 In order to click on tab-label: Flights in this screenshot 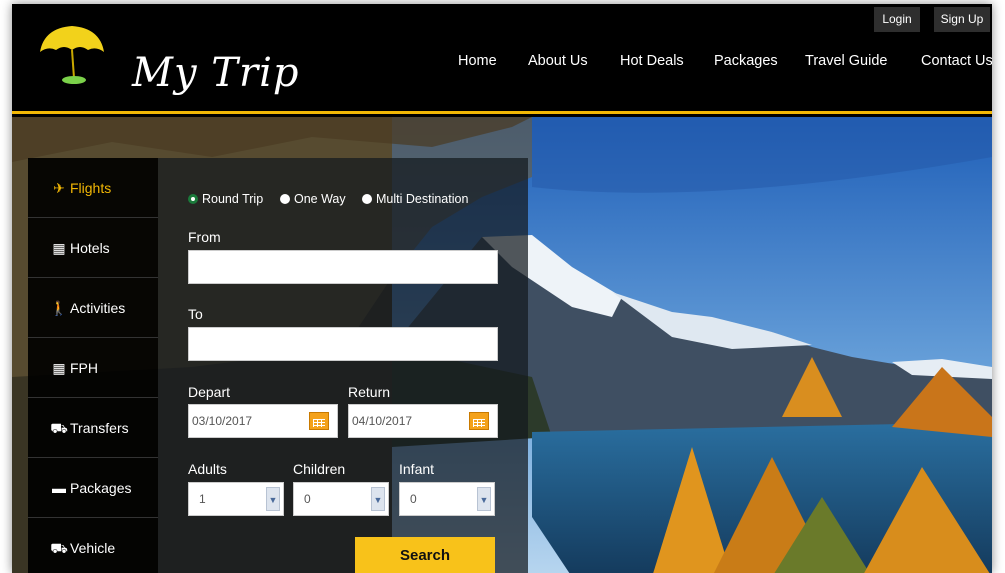, I will do `click(91, 188)`.